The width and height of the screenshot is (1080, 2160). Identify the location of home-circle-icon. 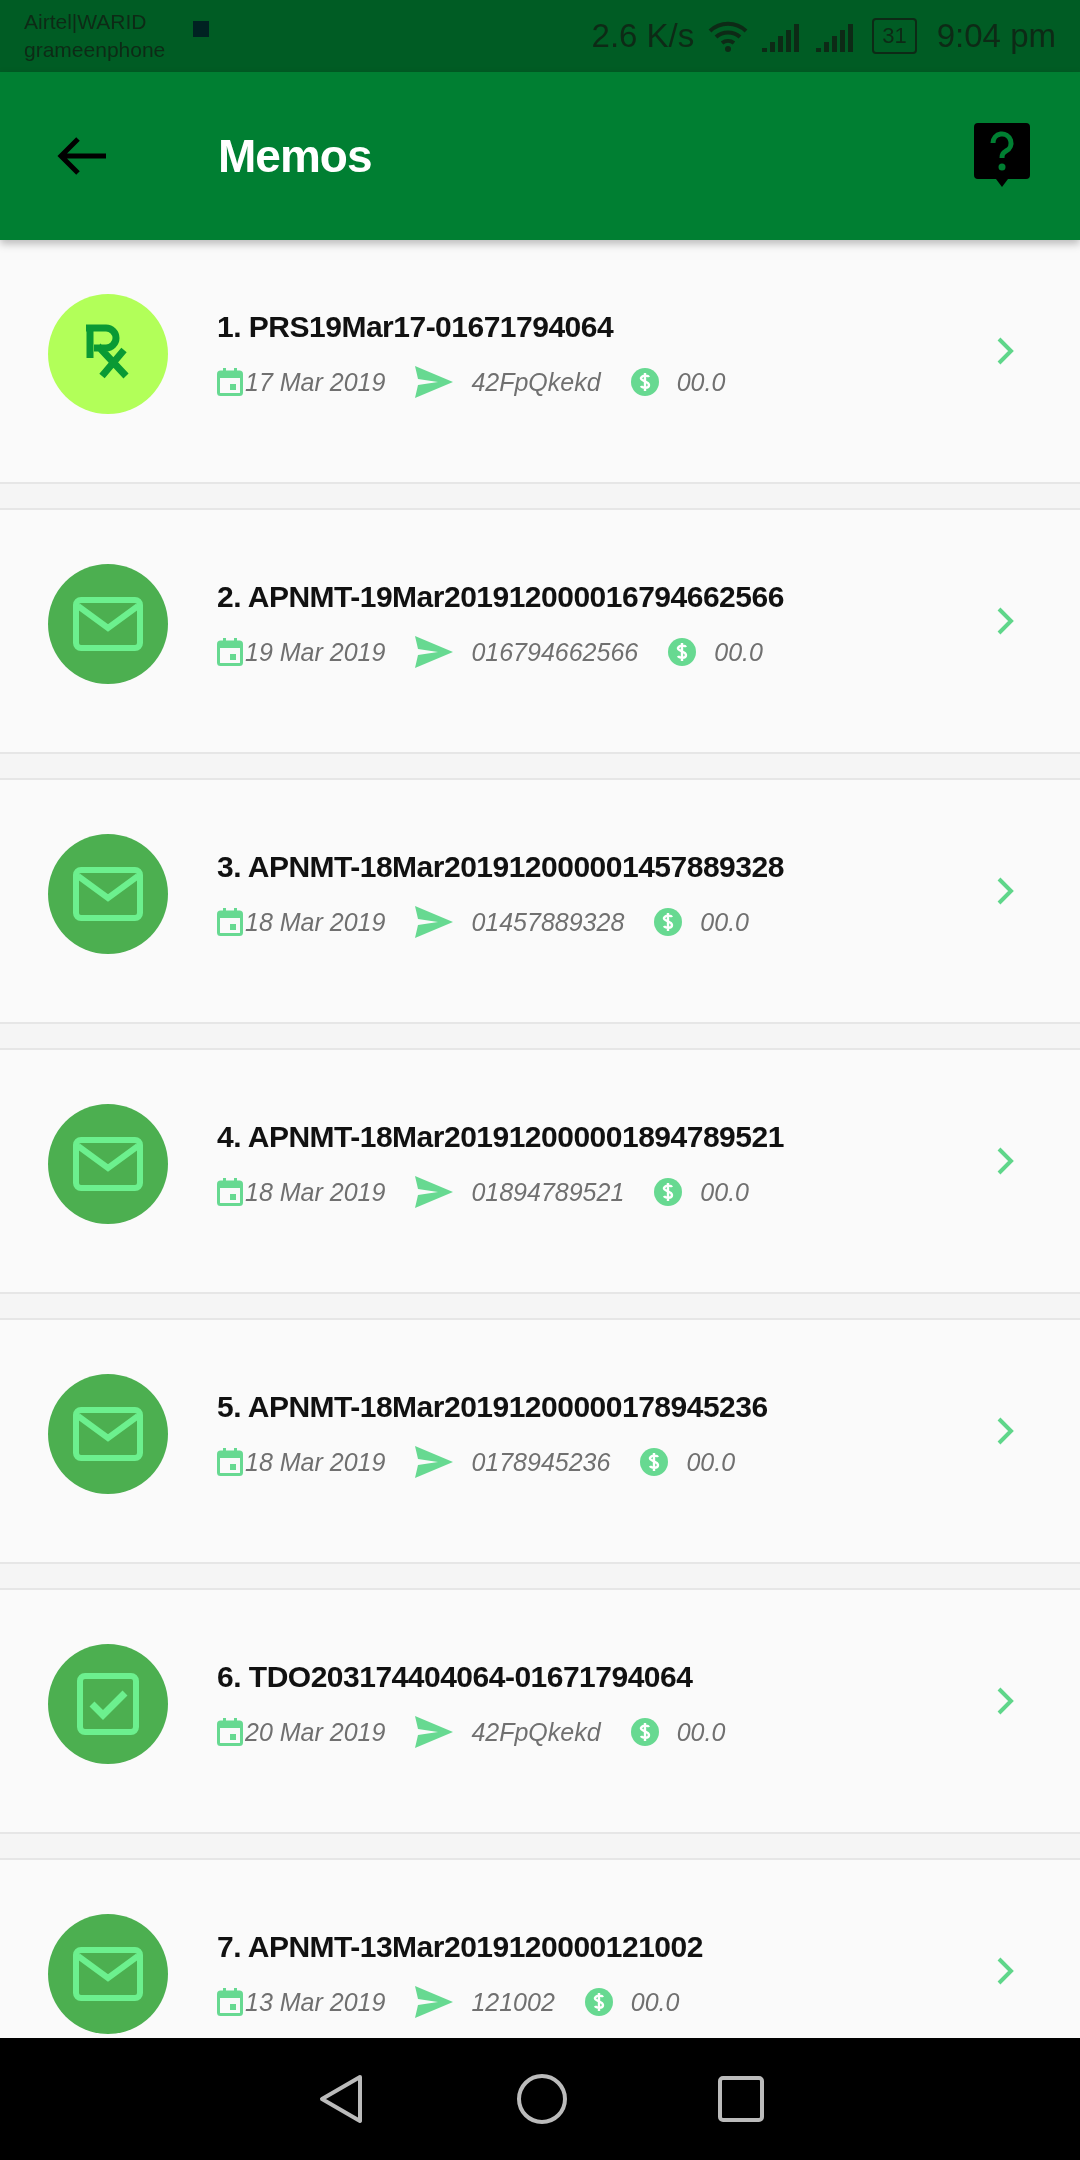
(542, 2099).